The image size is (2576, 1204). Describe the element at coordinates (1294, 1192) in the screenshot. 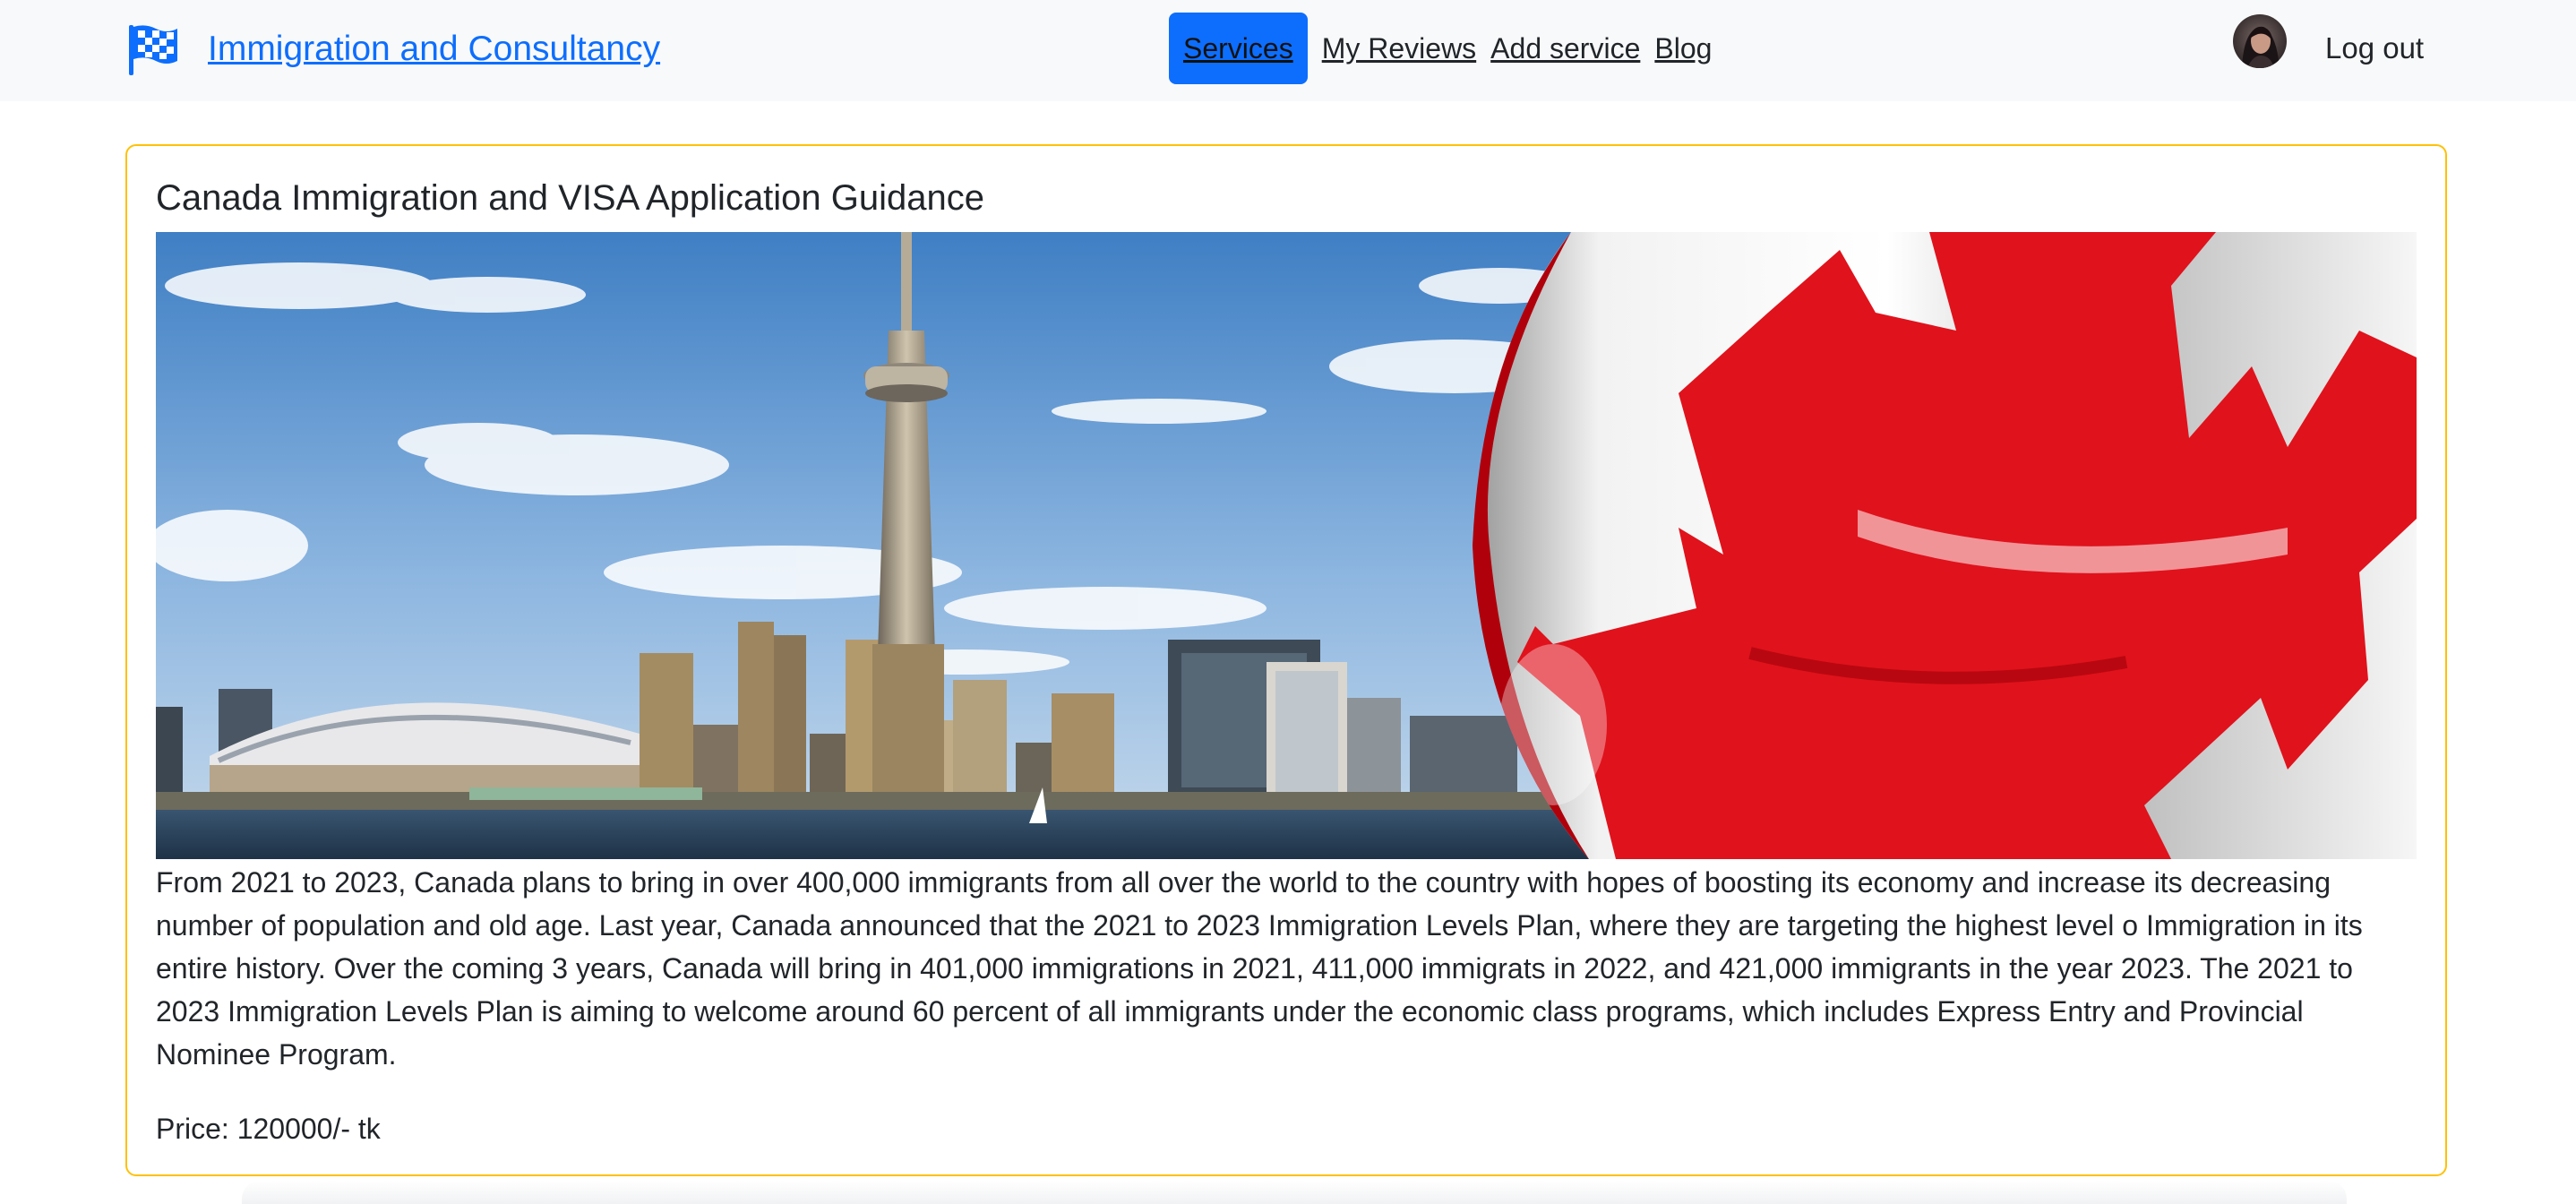

I see `next-card-edge` at that location.